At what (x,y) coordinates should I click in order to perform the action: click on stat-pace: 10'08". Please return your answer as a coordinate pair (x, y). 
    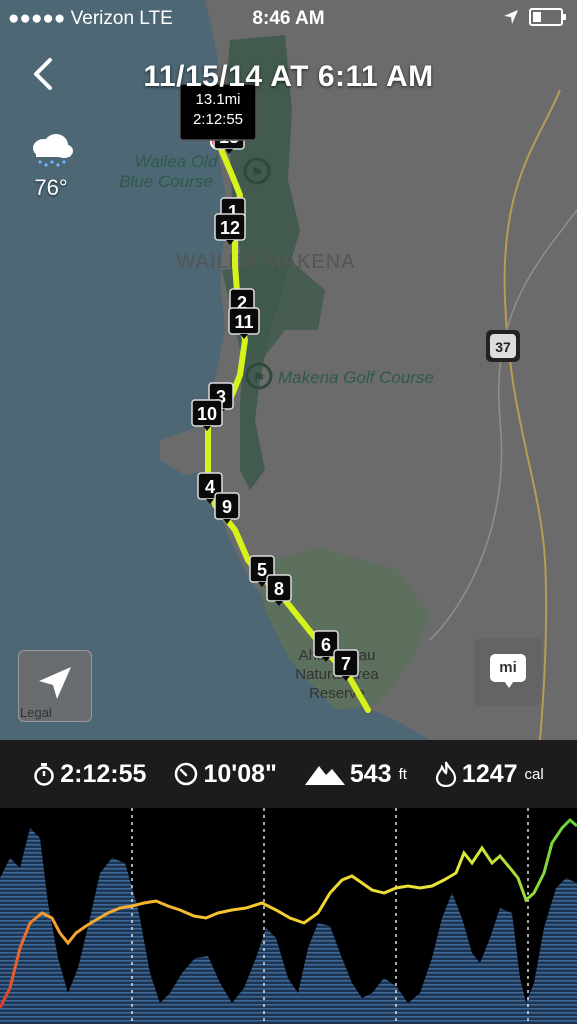
    Looking at the image, I should click on (225, 774).